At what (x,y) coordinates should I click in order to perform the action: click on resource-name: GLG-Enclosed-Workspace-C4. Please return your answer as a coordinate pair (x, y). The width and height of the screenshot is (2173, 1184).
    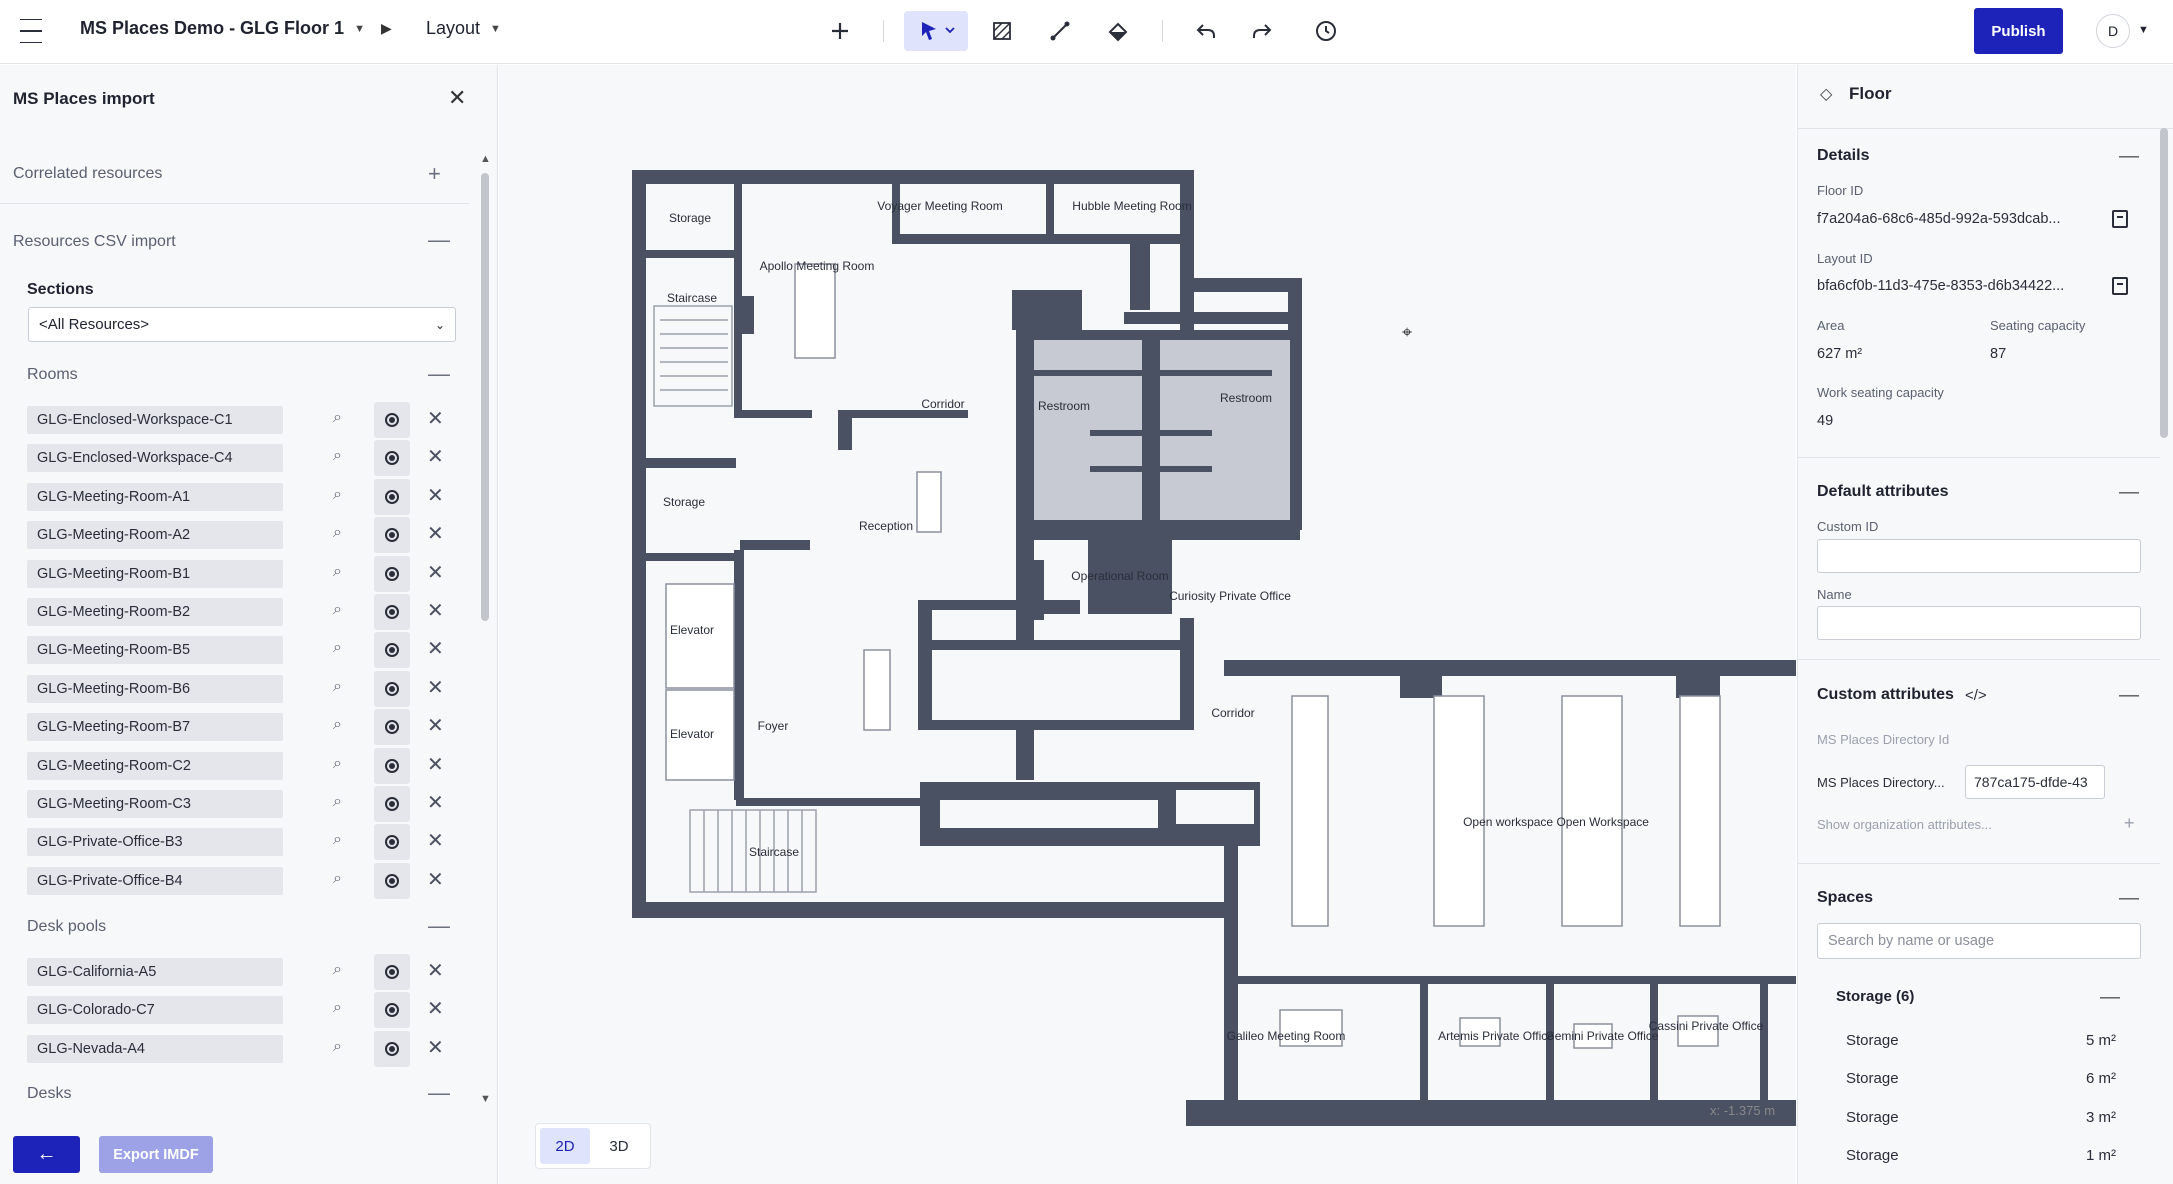
    Looking at the image, I should click on (155, 458).